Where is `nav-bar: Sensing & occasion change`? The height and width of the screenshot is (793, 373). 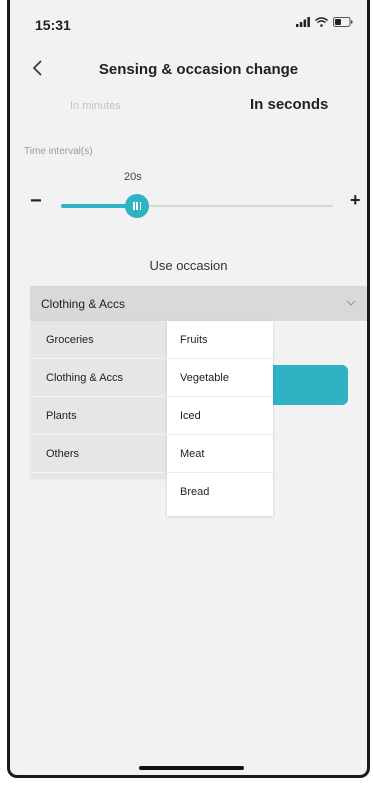
nav-bar: Sensing & occasion change is located at coordinates (188, 70).